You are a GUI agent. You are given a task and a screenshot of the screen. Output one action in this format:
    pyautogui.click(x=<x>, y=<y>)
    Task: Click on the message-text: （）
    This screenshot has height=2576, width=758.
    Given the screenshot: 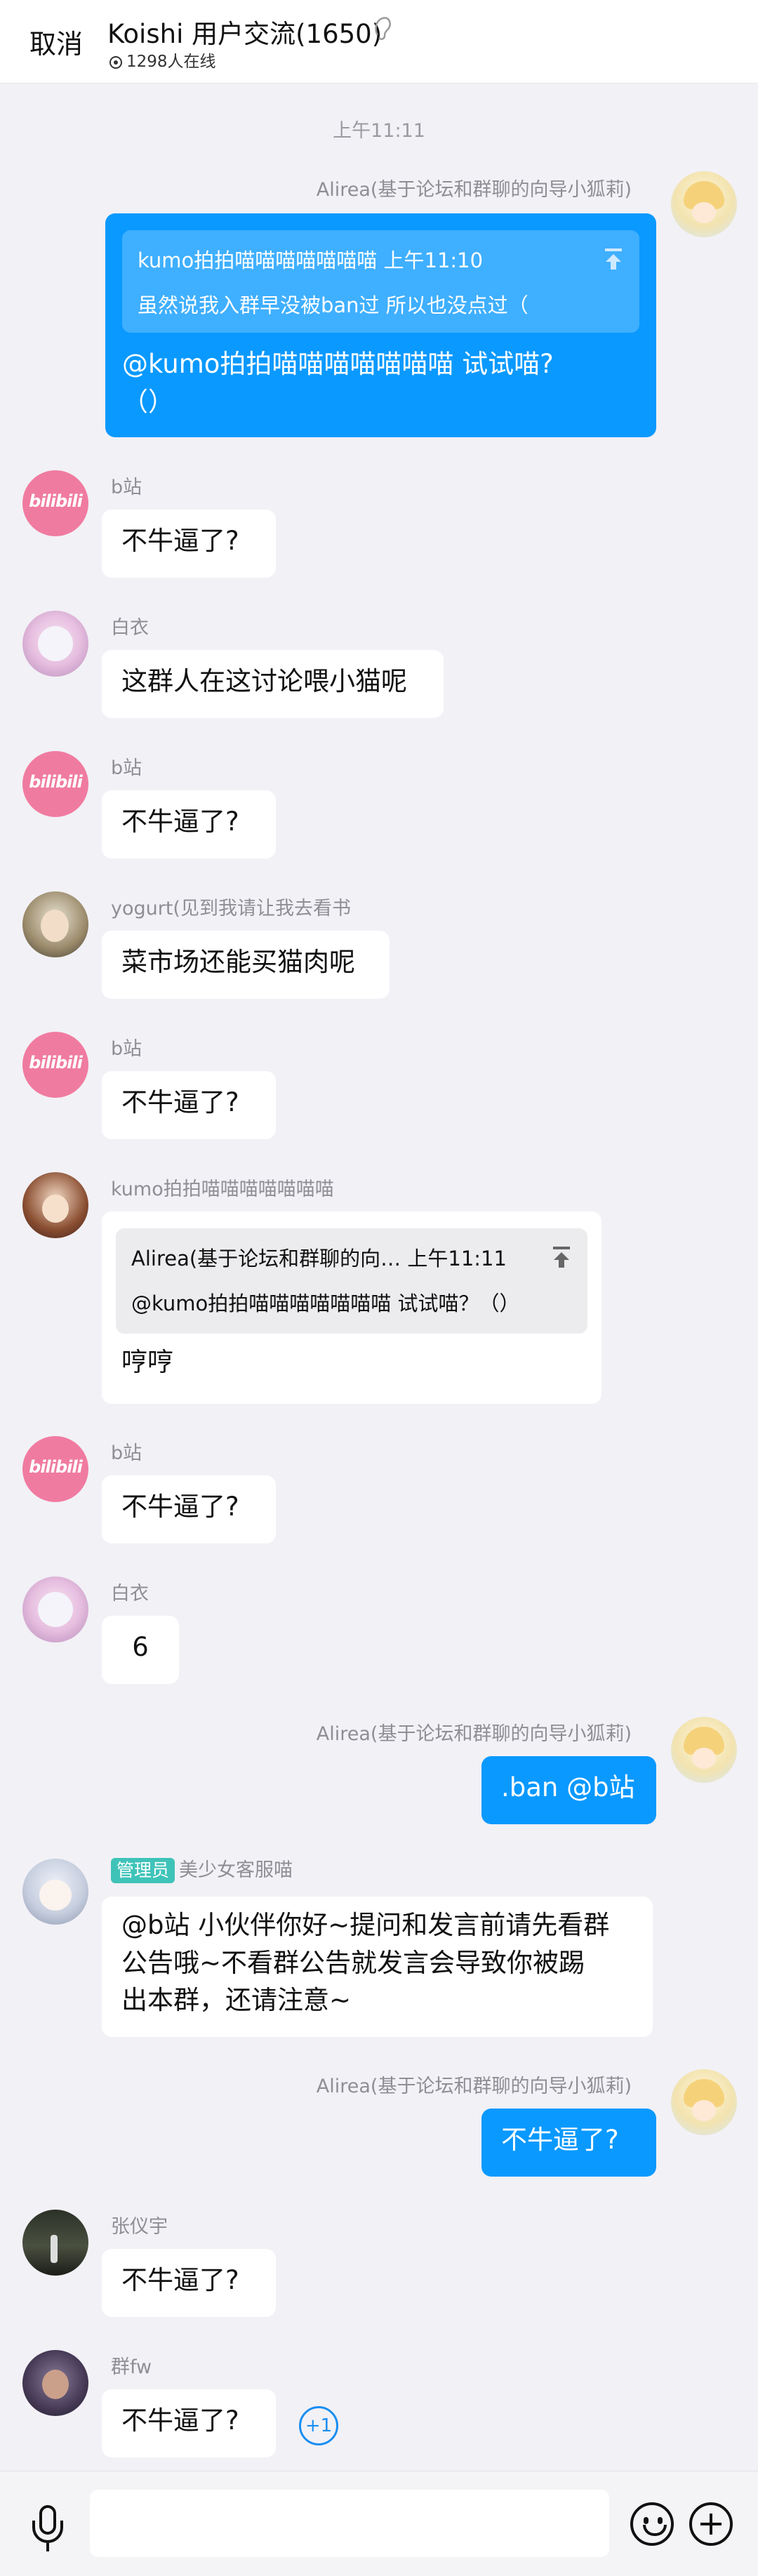 What is the action you would take?
    pyautogui.click(x=148, y=401)
    